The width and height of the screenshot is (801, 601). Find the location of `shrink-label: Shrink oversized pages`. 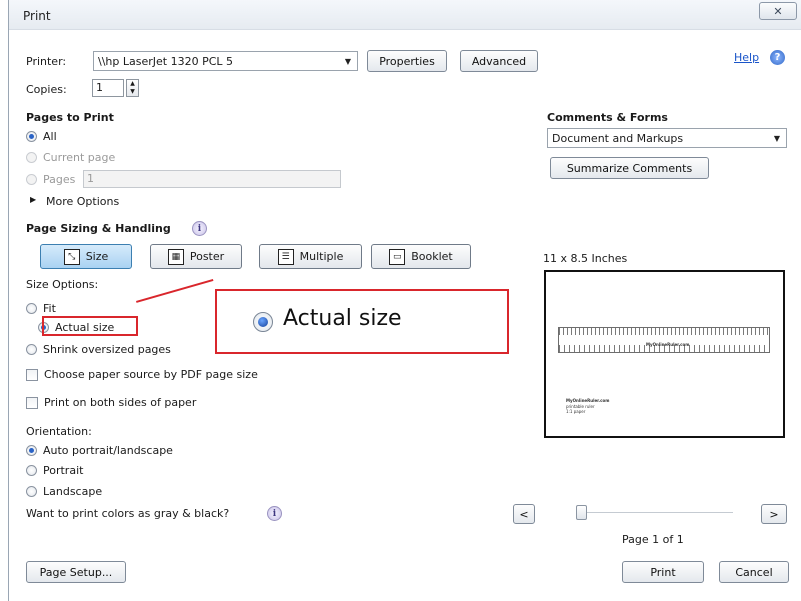

shrink-label: Shrink oversized pages is located at coordinates (107, 349).